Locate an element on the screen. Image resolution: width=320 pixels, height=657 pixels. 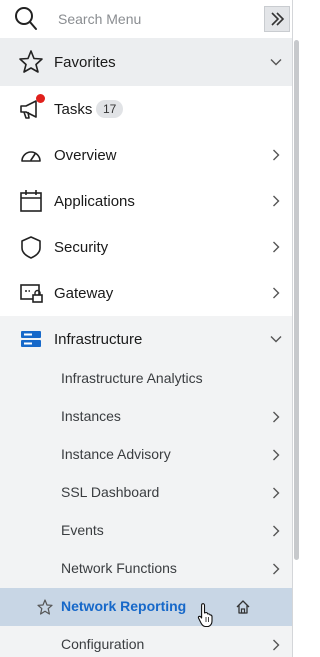
double-chevron-right-icon is located at coordinates (278, 19).